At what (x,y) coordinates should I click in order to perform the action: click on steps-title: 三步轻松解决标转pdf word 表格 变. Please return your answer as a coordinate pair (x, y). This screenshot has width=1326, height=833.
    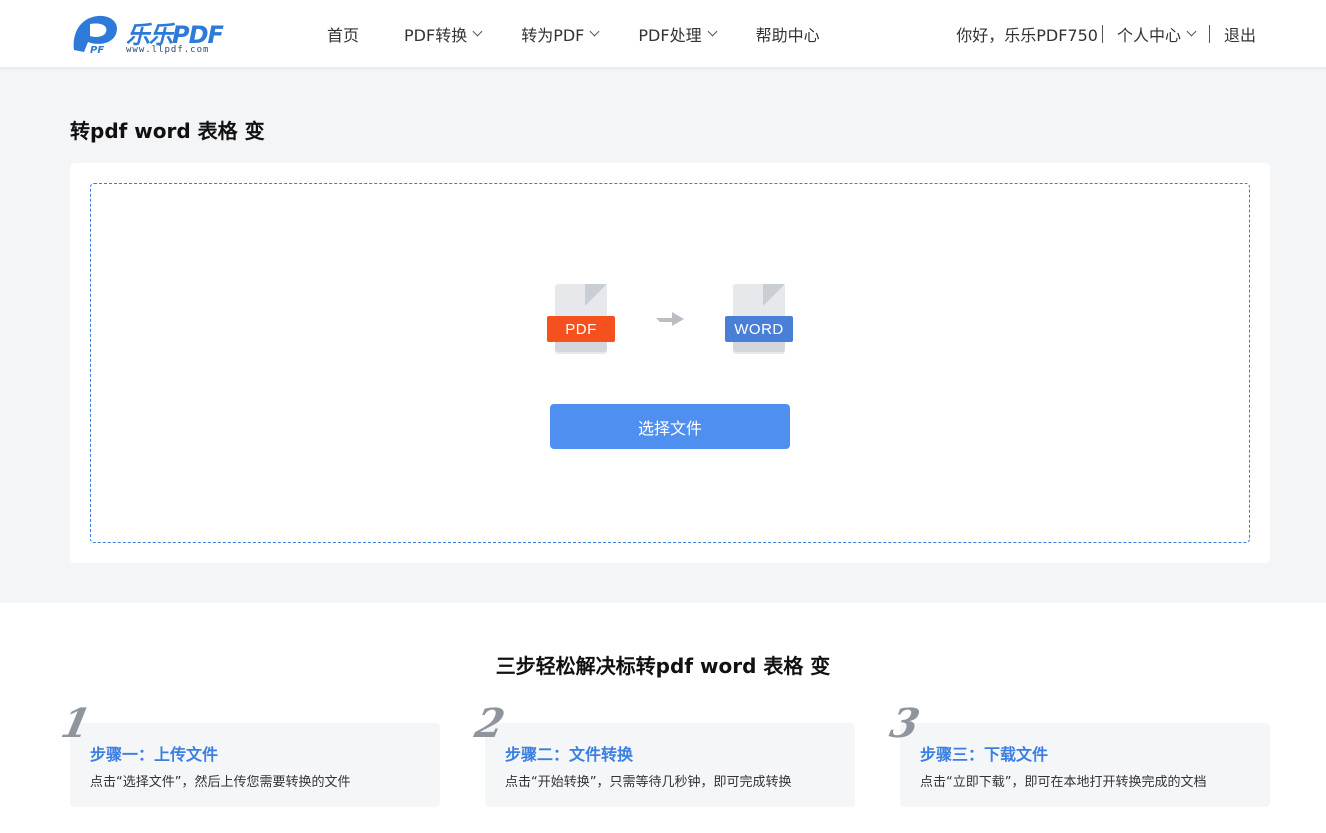
    Looking at the image, I should click on (663, 666).